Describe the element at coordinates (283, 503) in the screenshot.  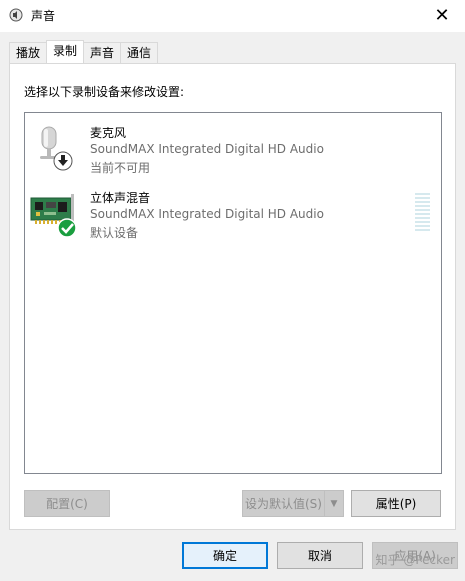
I see `set-default-button: 设为默认值(S)` at that location.